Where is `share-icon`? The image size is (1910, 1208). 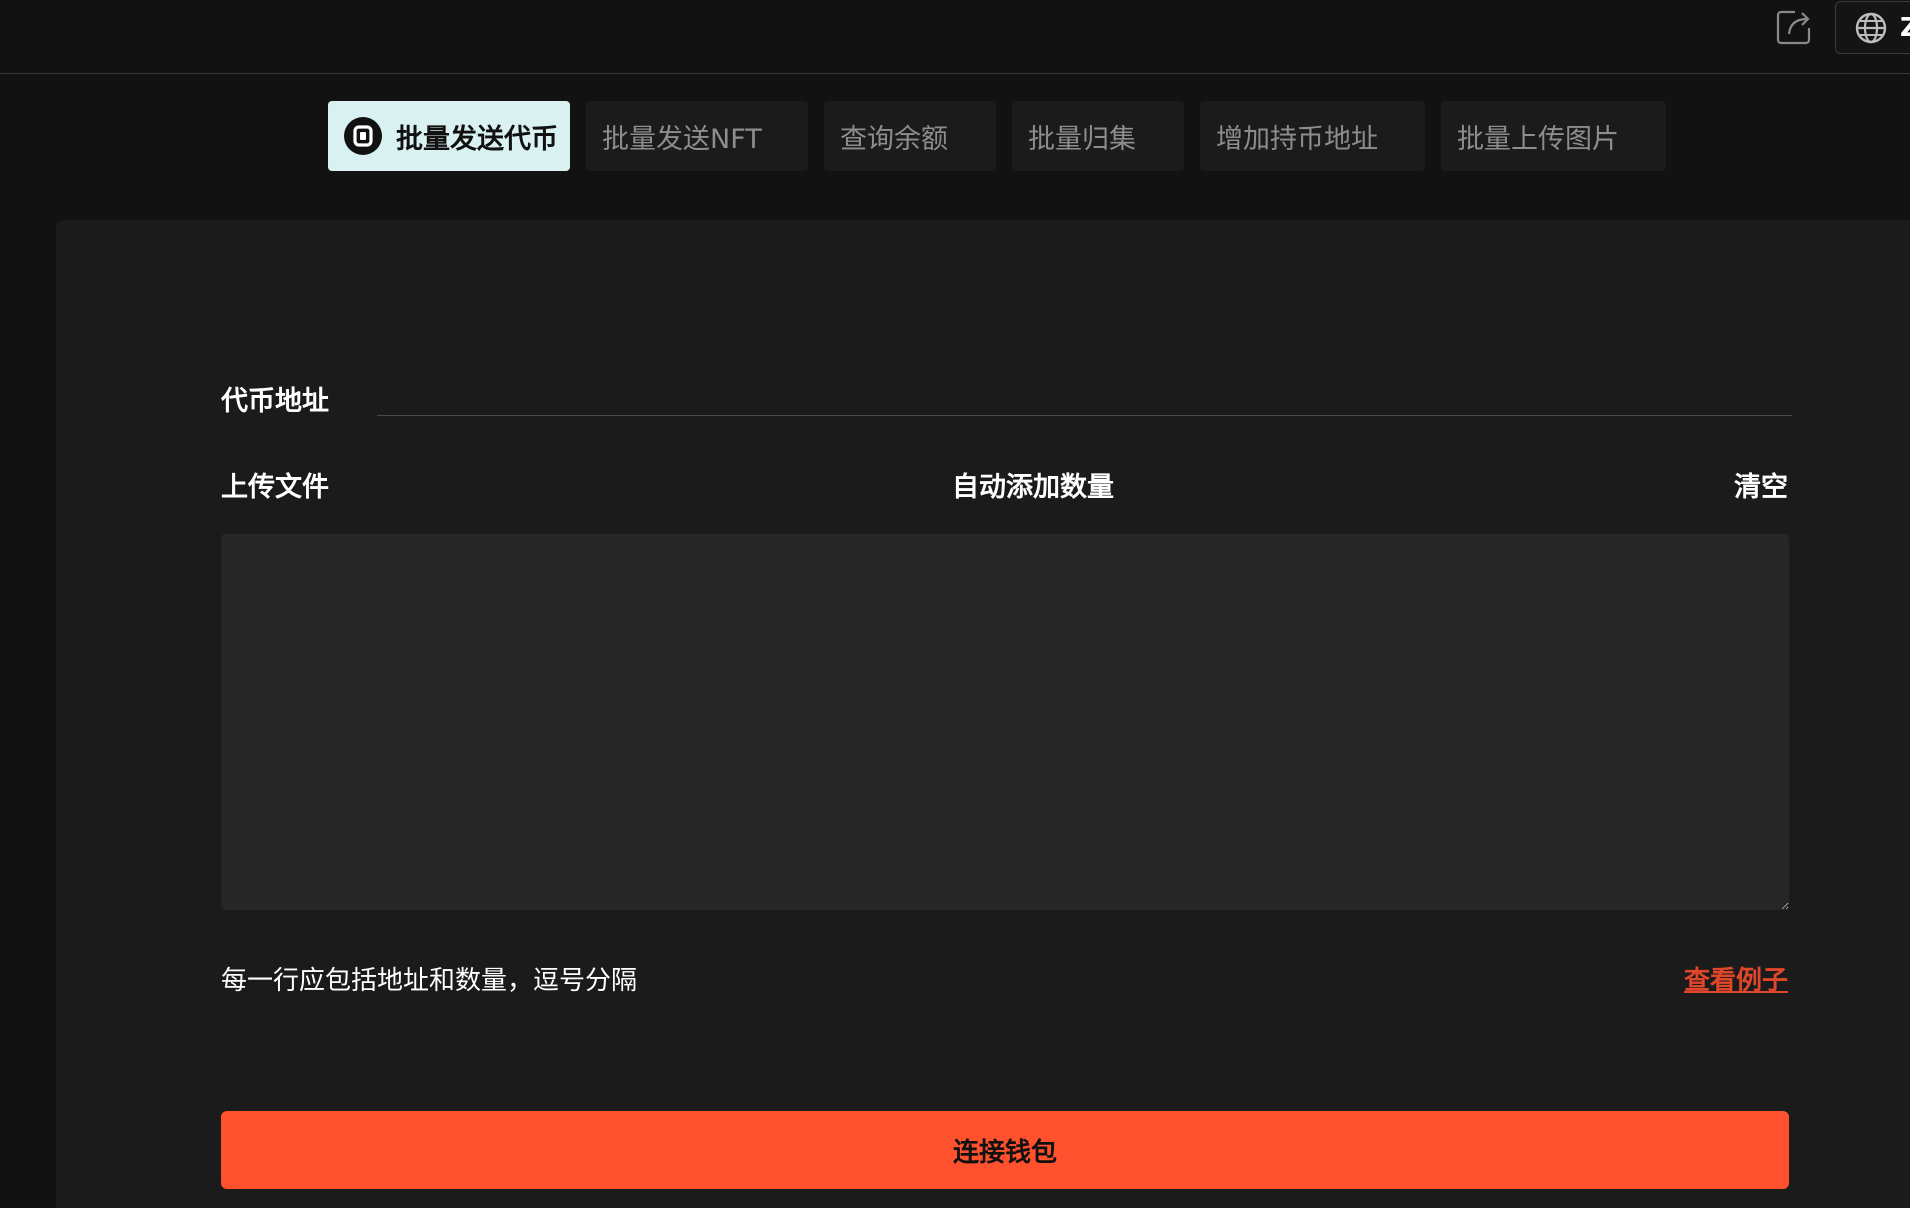 share-icon is located at coordinates (1793, 27).